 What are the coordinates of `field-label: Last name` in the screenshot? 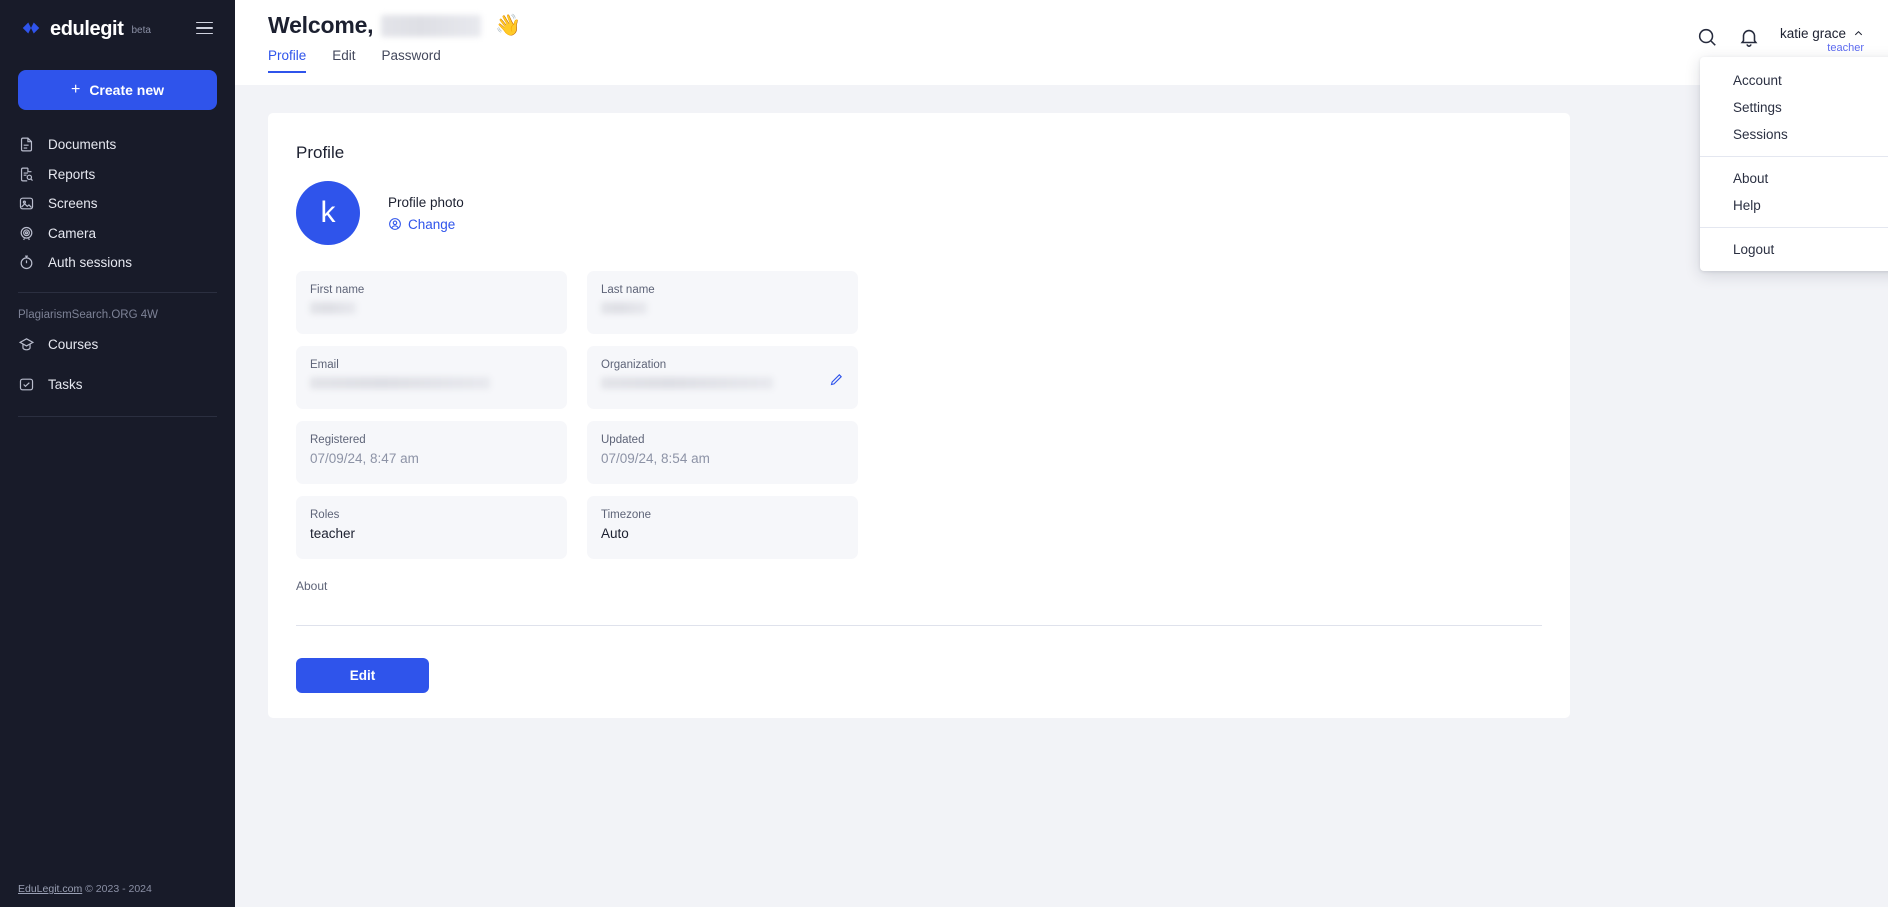 It's located at (628, 290).